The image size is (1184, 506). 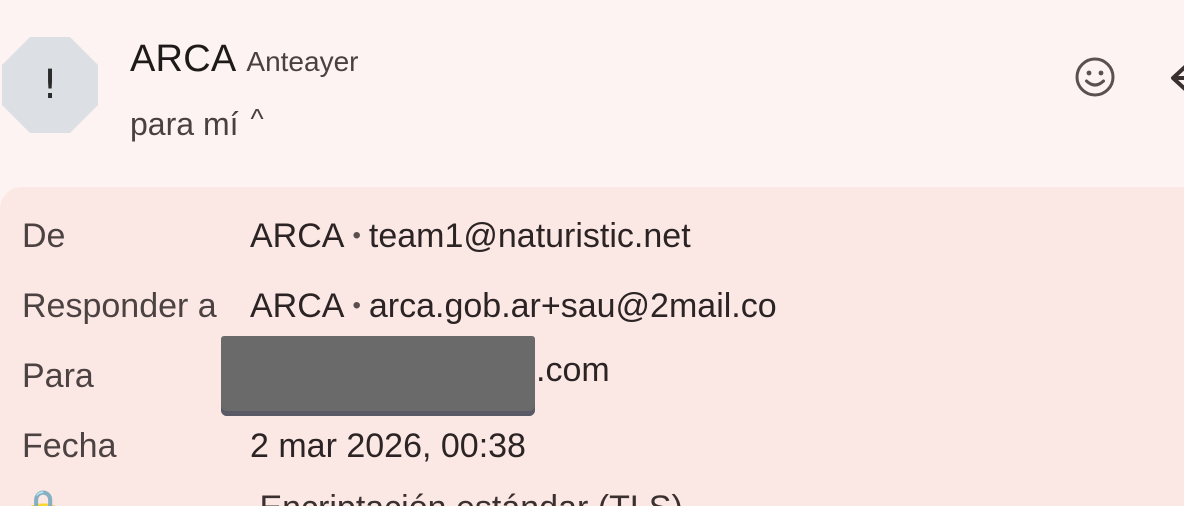 What do you see at coordinates (244, 59) in the screenshot?
I see `sender-row: ARCA Anteayer` at bounding box center [244, 59].